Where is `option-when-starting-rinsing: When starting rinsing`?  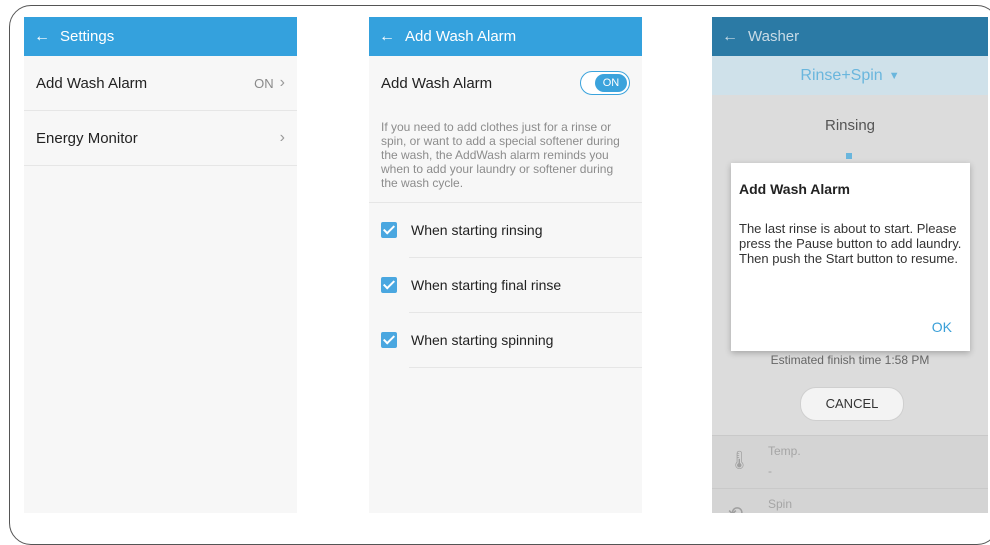 option-when-starting-rinsing: When starting rinsing is located at coordinates (505, 230).